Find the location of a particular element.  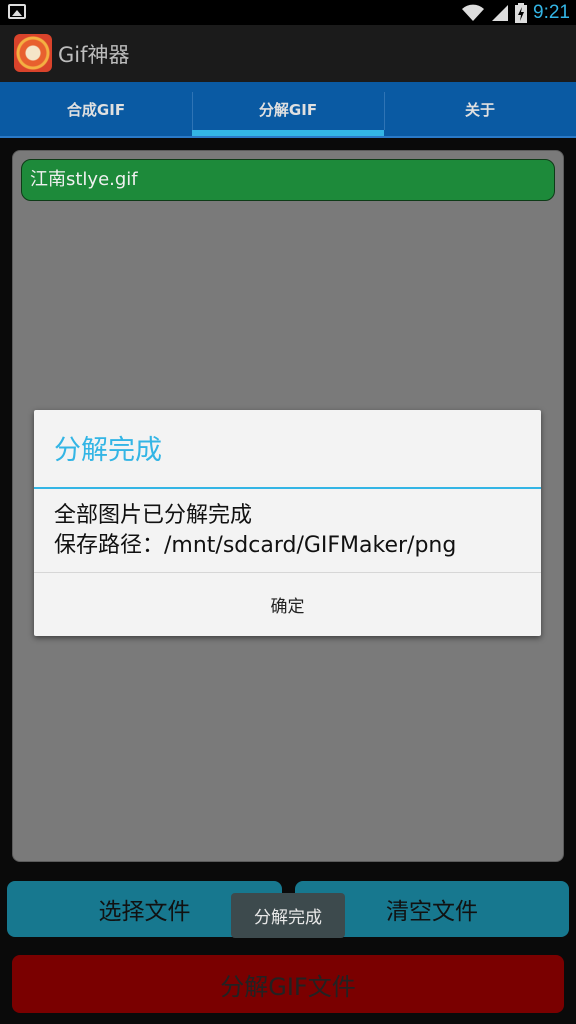

status-icons: 9:21 is located at coordinates (515, 12).